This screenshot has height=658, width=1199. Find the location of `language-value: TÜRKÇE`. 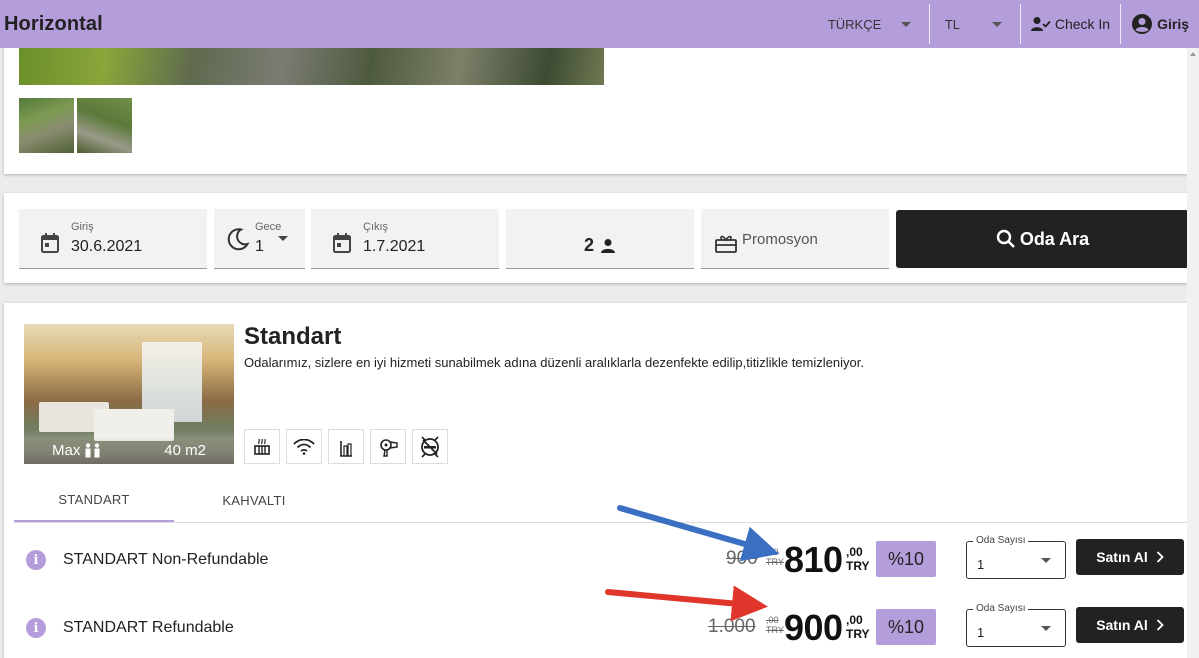

language-value: TÜRKÇE is located at coordinates (854, 24).